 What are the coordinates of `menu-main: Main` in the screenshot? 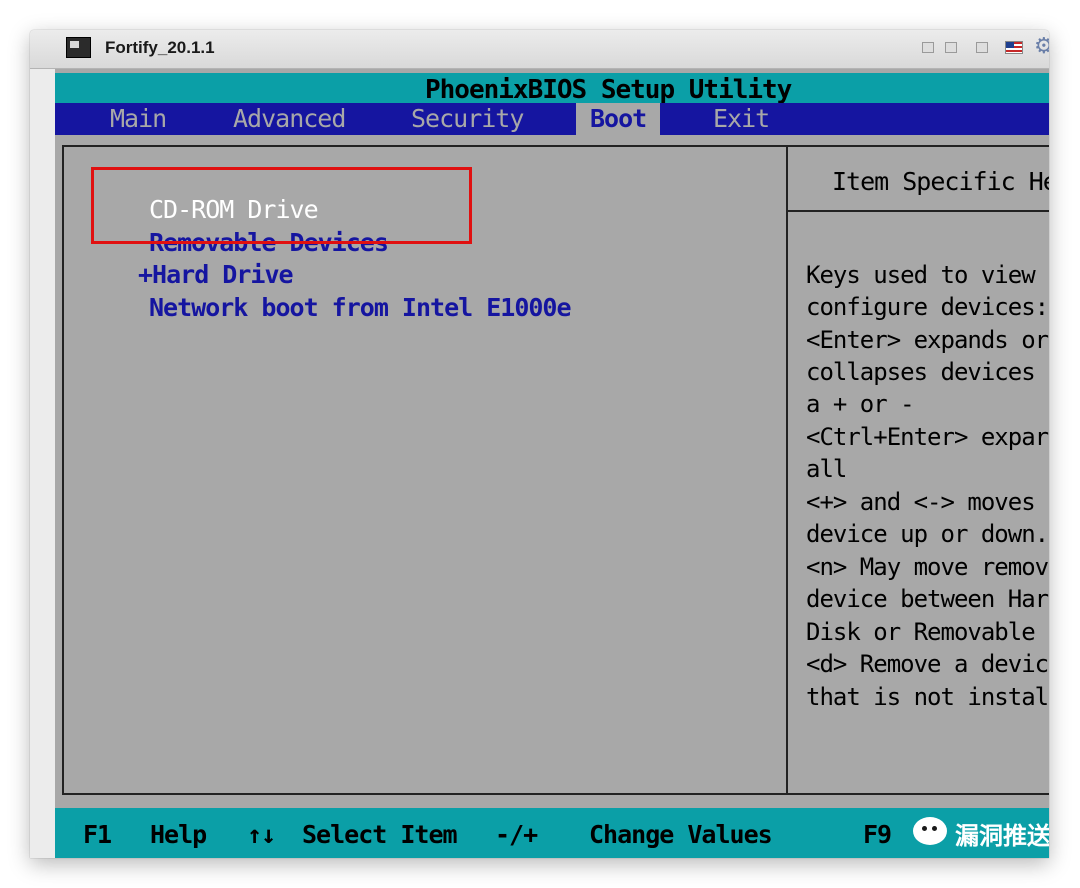 It's located at (138, 119).